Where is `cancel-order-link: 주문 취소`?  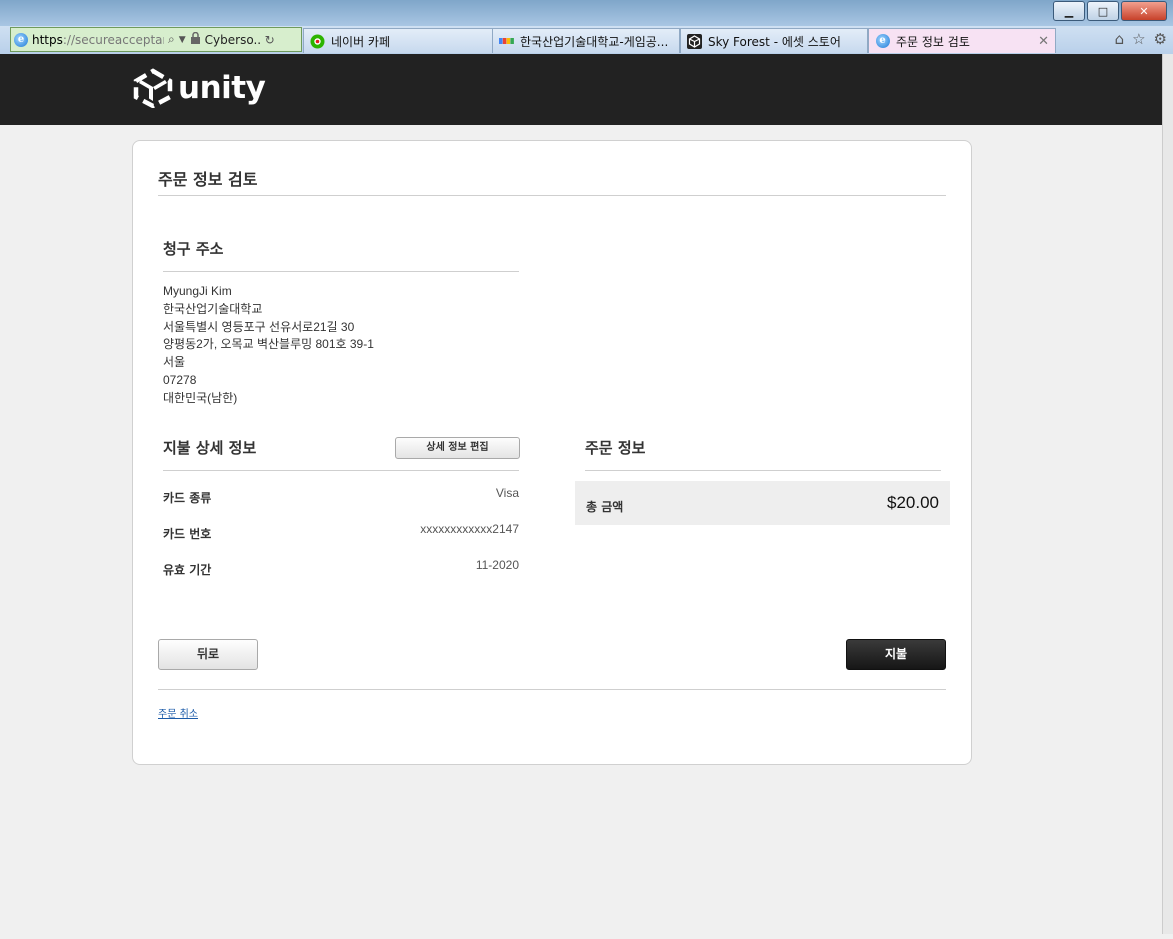 cancel-order-link: 주문 취소 is located at coordinates (178, 712).